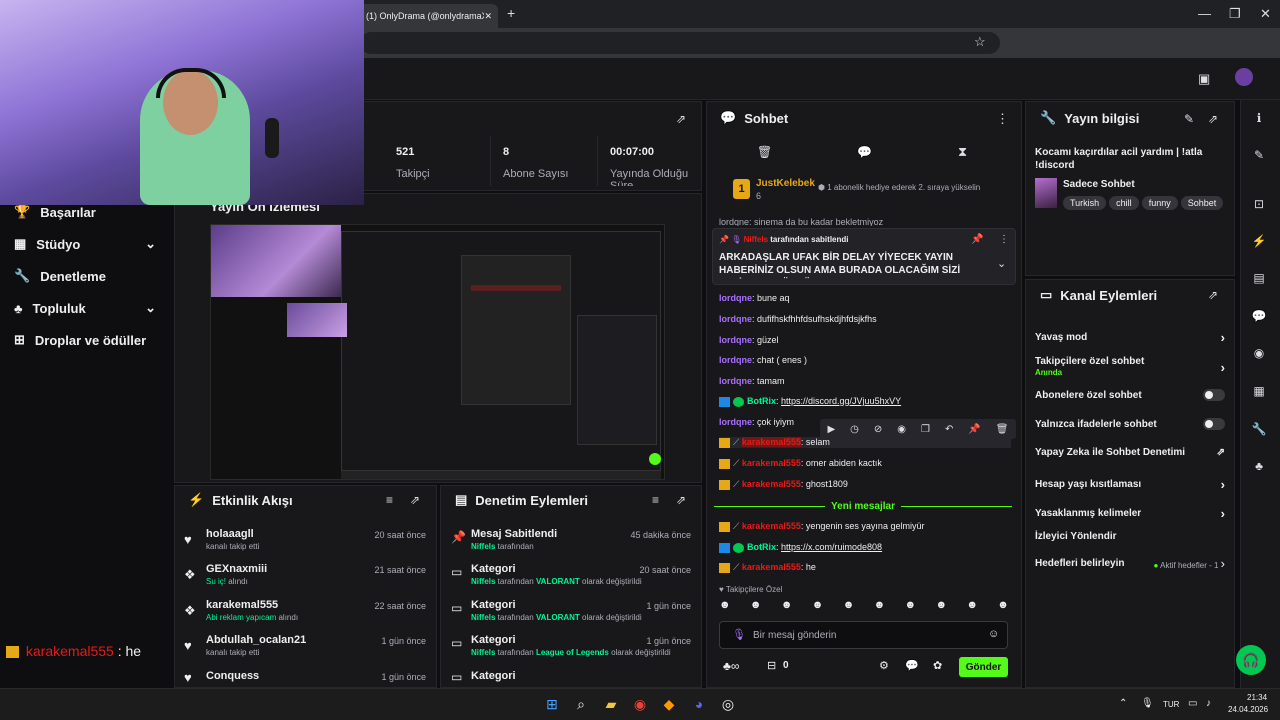  Describe the element at coordinates (980, 42) in the screenshot. I see `bookmark-star-icon: ☆` at that location.